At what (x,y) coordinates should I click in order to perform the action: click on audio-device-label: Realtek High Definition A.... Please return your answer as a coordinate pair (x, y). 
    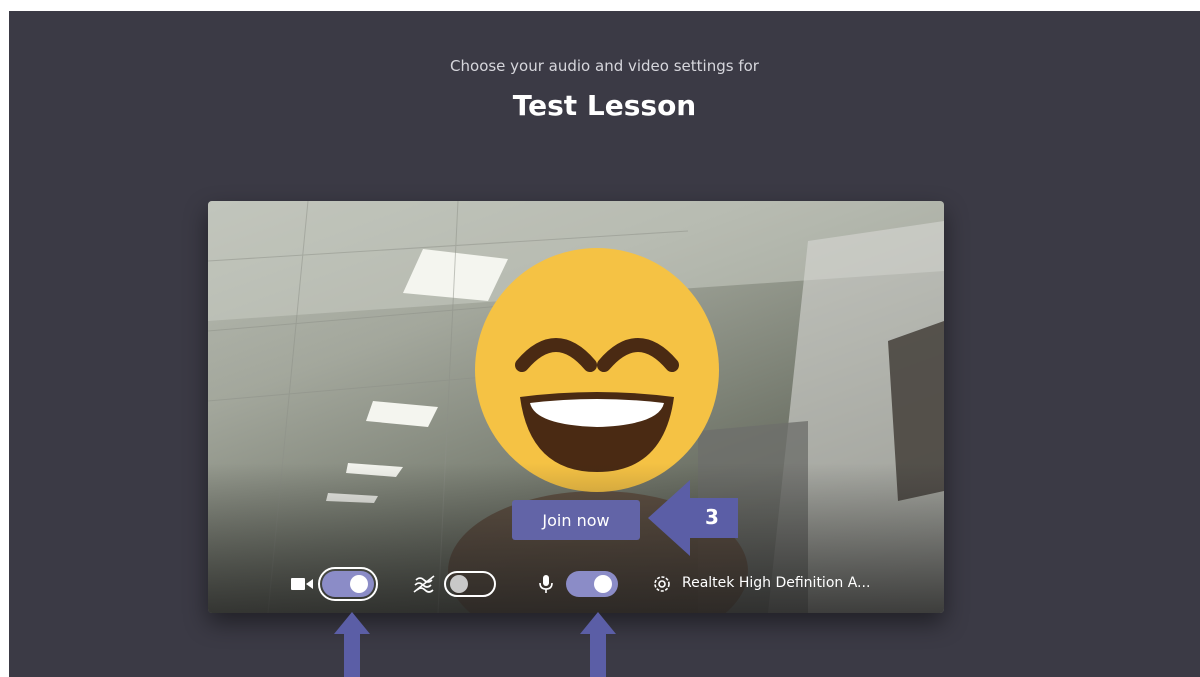
    Looking at the image, I should click on (776, 583).